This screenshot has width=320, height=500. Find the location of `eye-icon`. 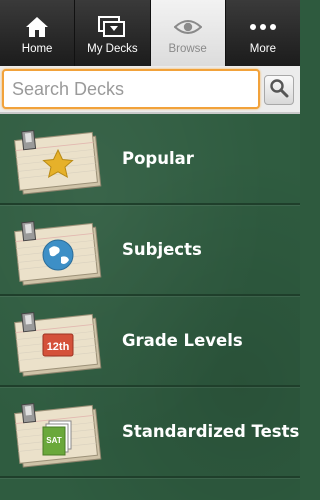

eye-icon is located at coordinates (187, 27).